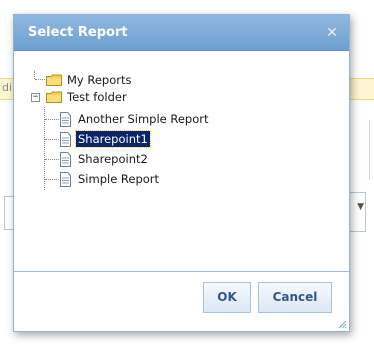 Image resolution: width=374 pixels, height=344 pixels. What do you see at coordinates (227, 297) in the screenshot?
I see `ok-button: OK` at bounding box center [227, 297].